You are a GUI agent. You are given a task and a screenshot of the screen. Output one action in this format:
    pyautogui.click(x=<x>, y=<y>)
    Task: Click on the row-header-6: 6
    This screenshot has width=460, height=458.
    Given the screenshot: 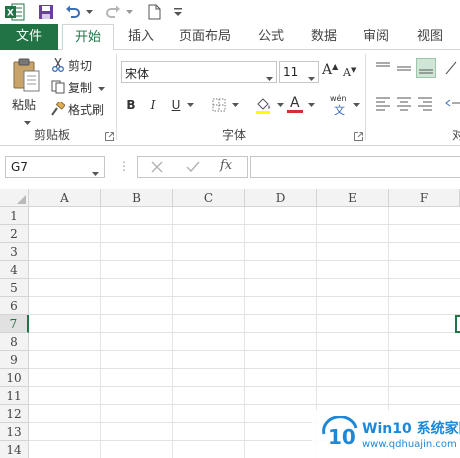 What is the action you would take?
    pyautogui.click(x=14, y=306)
    